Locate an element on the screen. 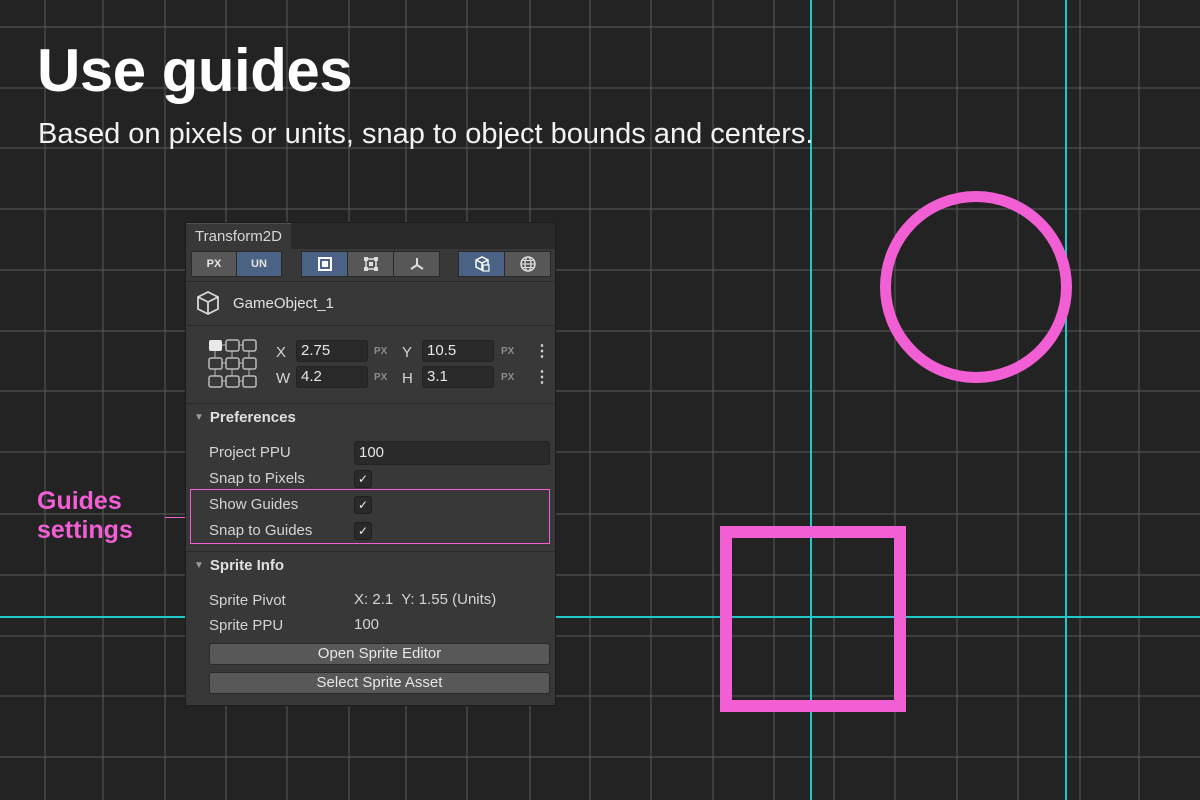 The height and width of the screenshot is (800, 1200). select-sprite-asset-button: Select Sprite Asset is located at coordinates (379, 683).